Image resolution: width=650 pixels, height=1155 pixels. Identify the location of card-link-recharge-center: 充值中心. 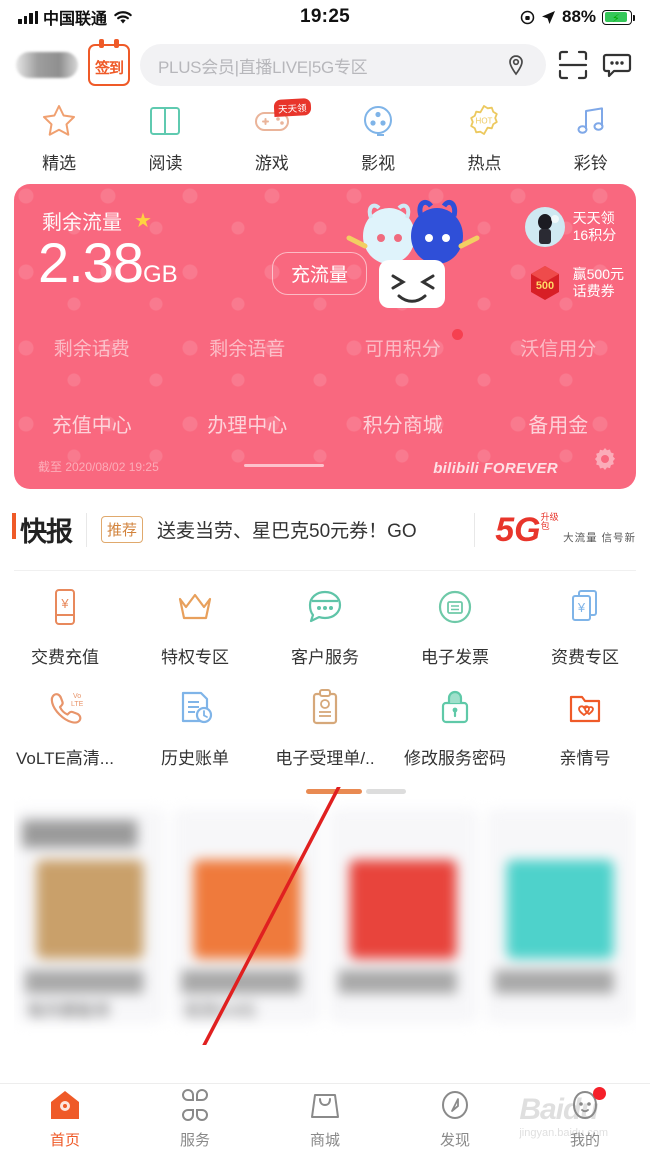
(92, 423).